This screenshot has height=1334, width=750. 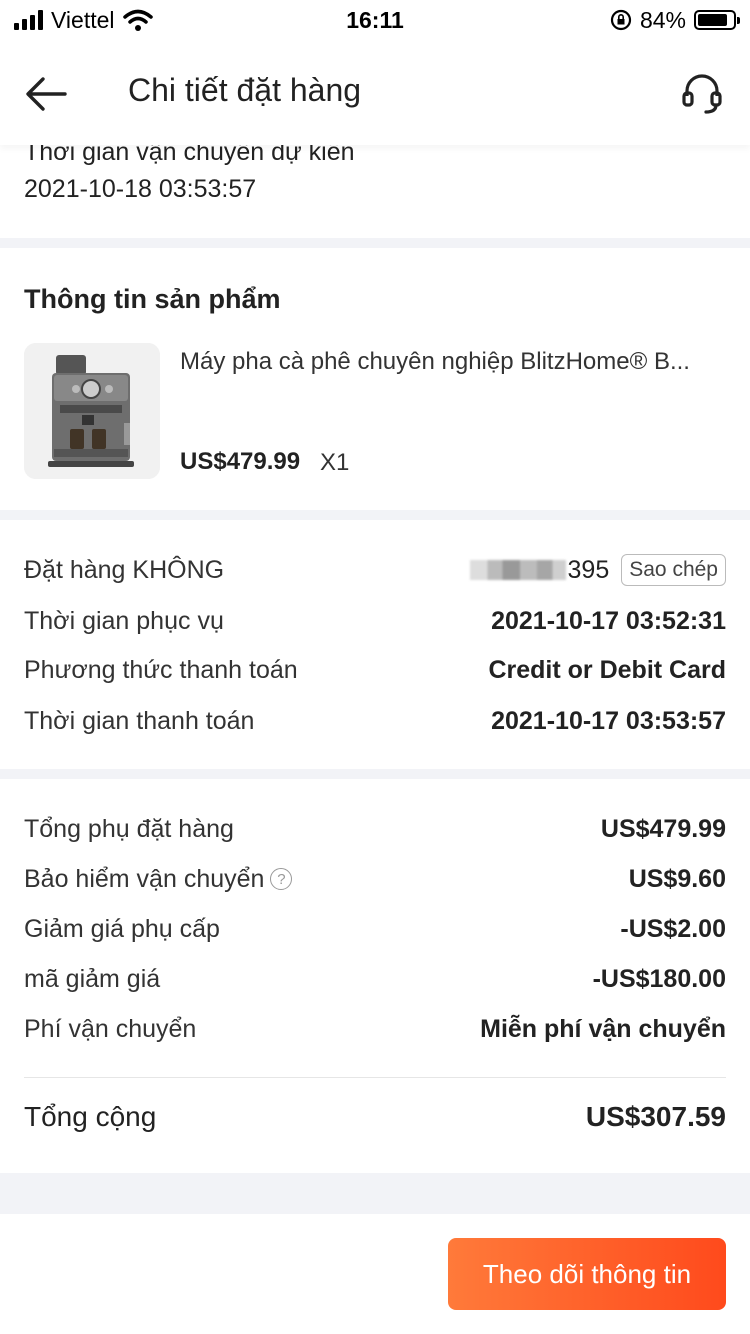 I want to click on battery-icon, so click(x=717, y=20).